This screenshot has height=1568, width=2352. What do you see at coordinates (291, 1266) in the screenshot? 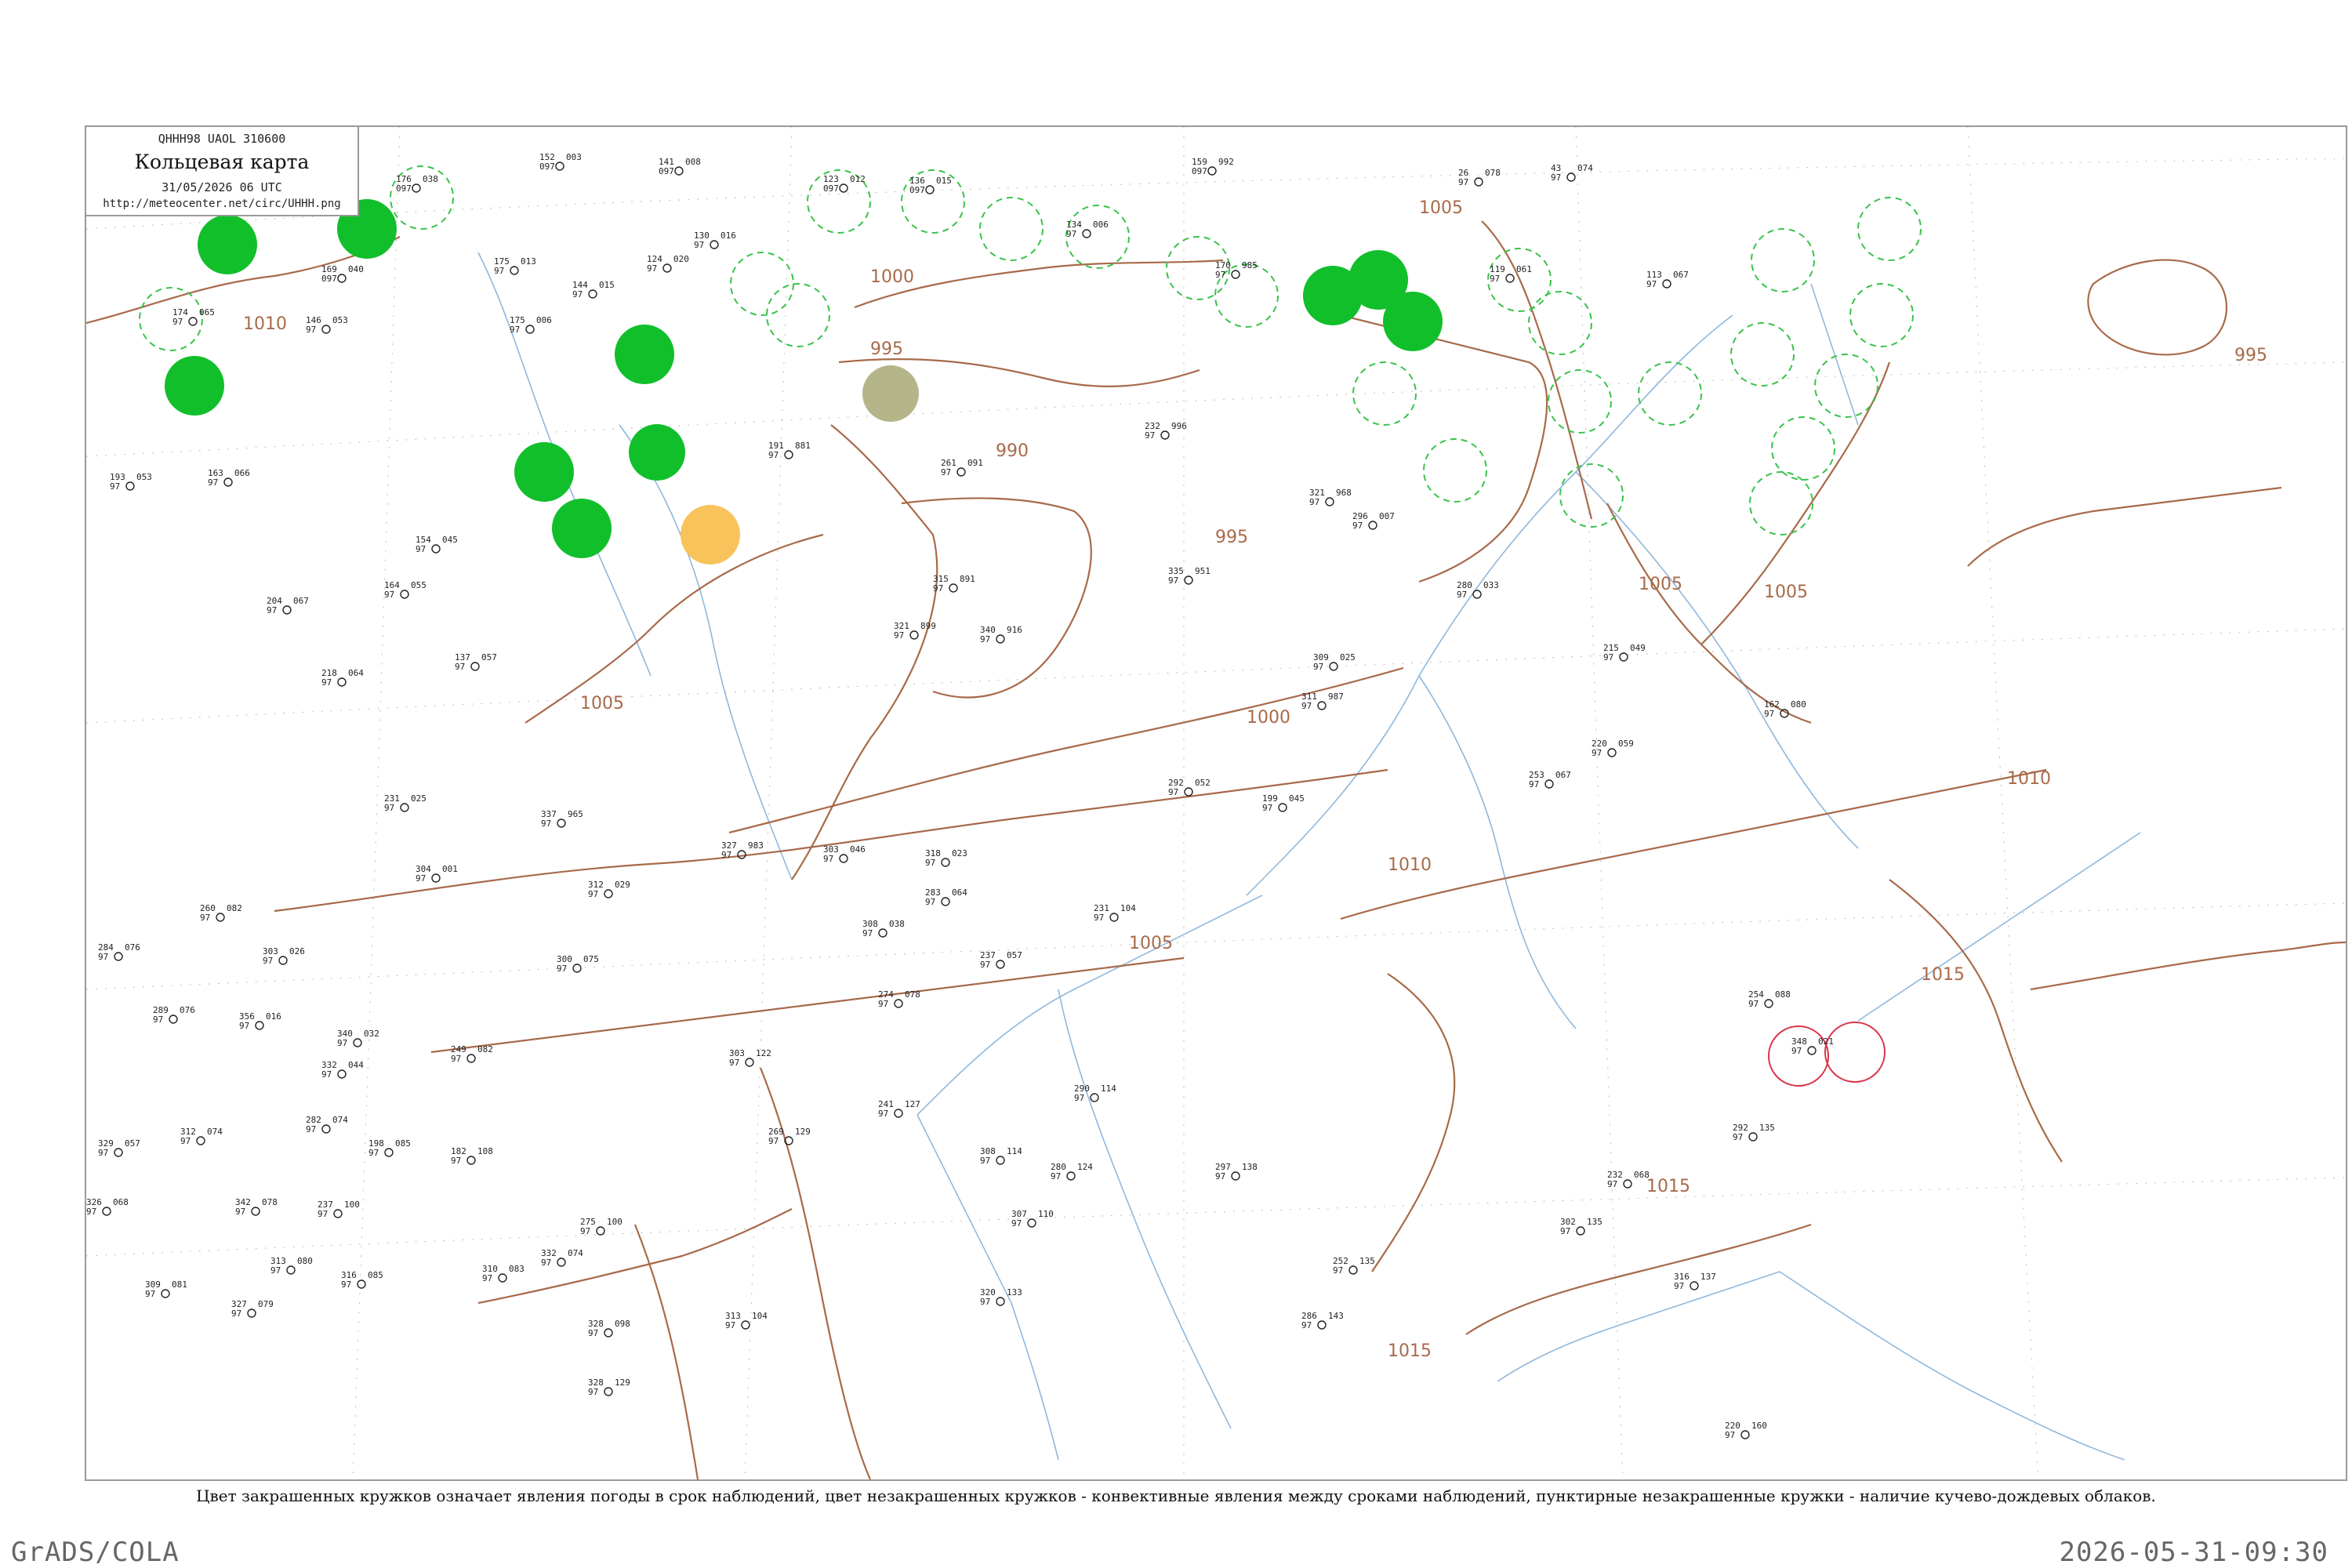
I see `station-plot: 31397080` at bounding box center [291, 1266].